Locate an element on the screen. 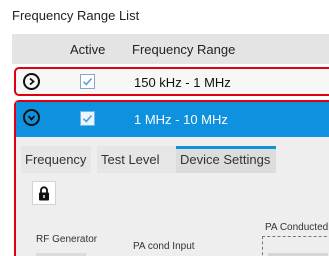 The image size is (329, 256). collapse-row-button is located at coordinates (31, 117).